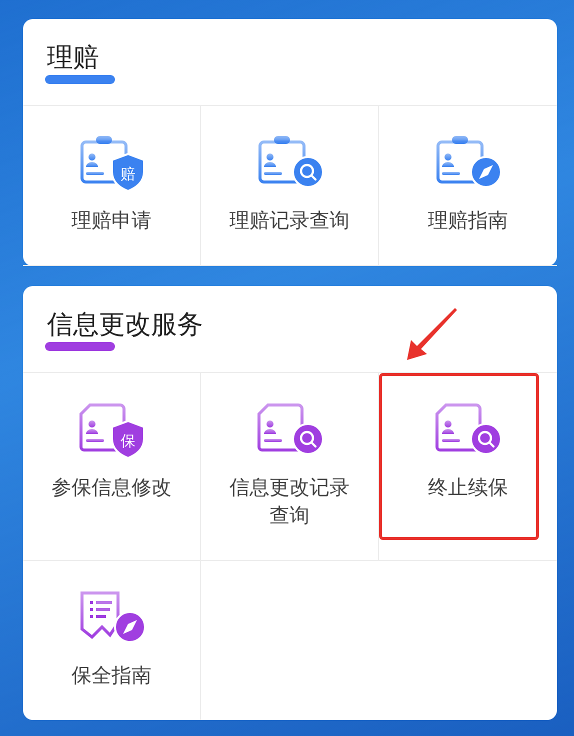  I want to click on service-tile: 赔 理赔申请, so click(112, 186).